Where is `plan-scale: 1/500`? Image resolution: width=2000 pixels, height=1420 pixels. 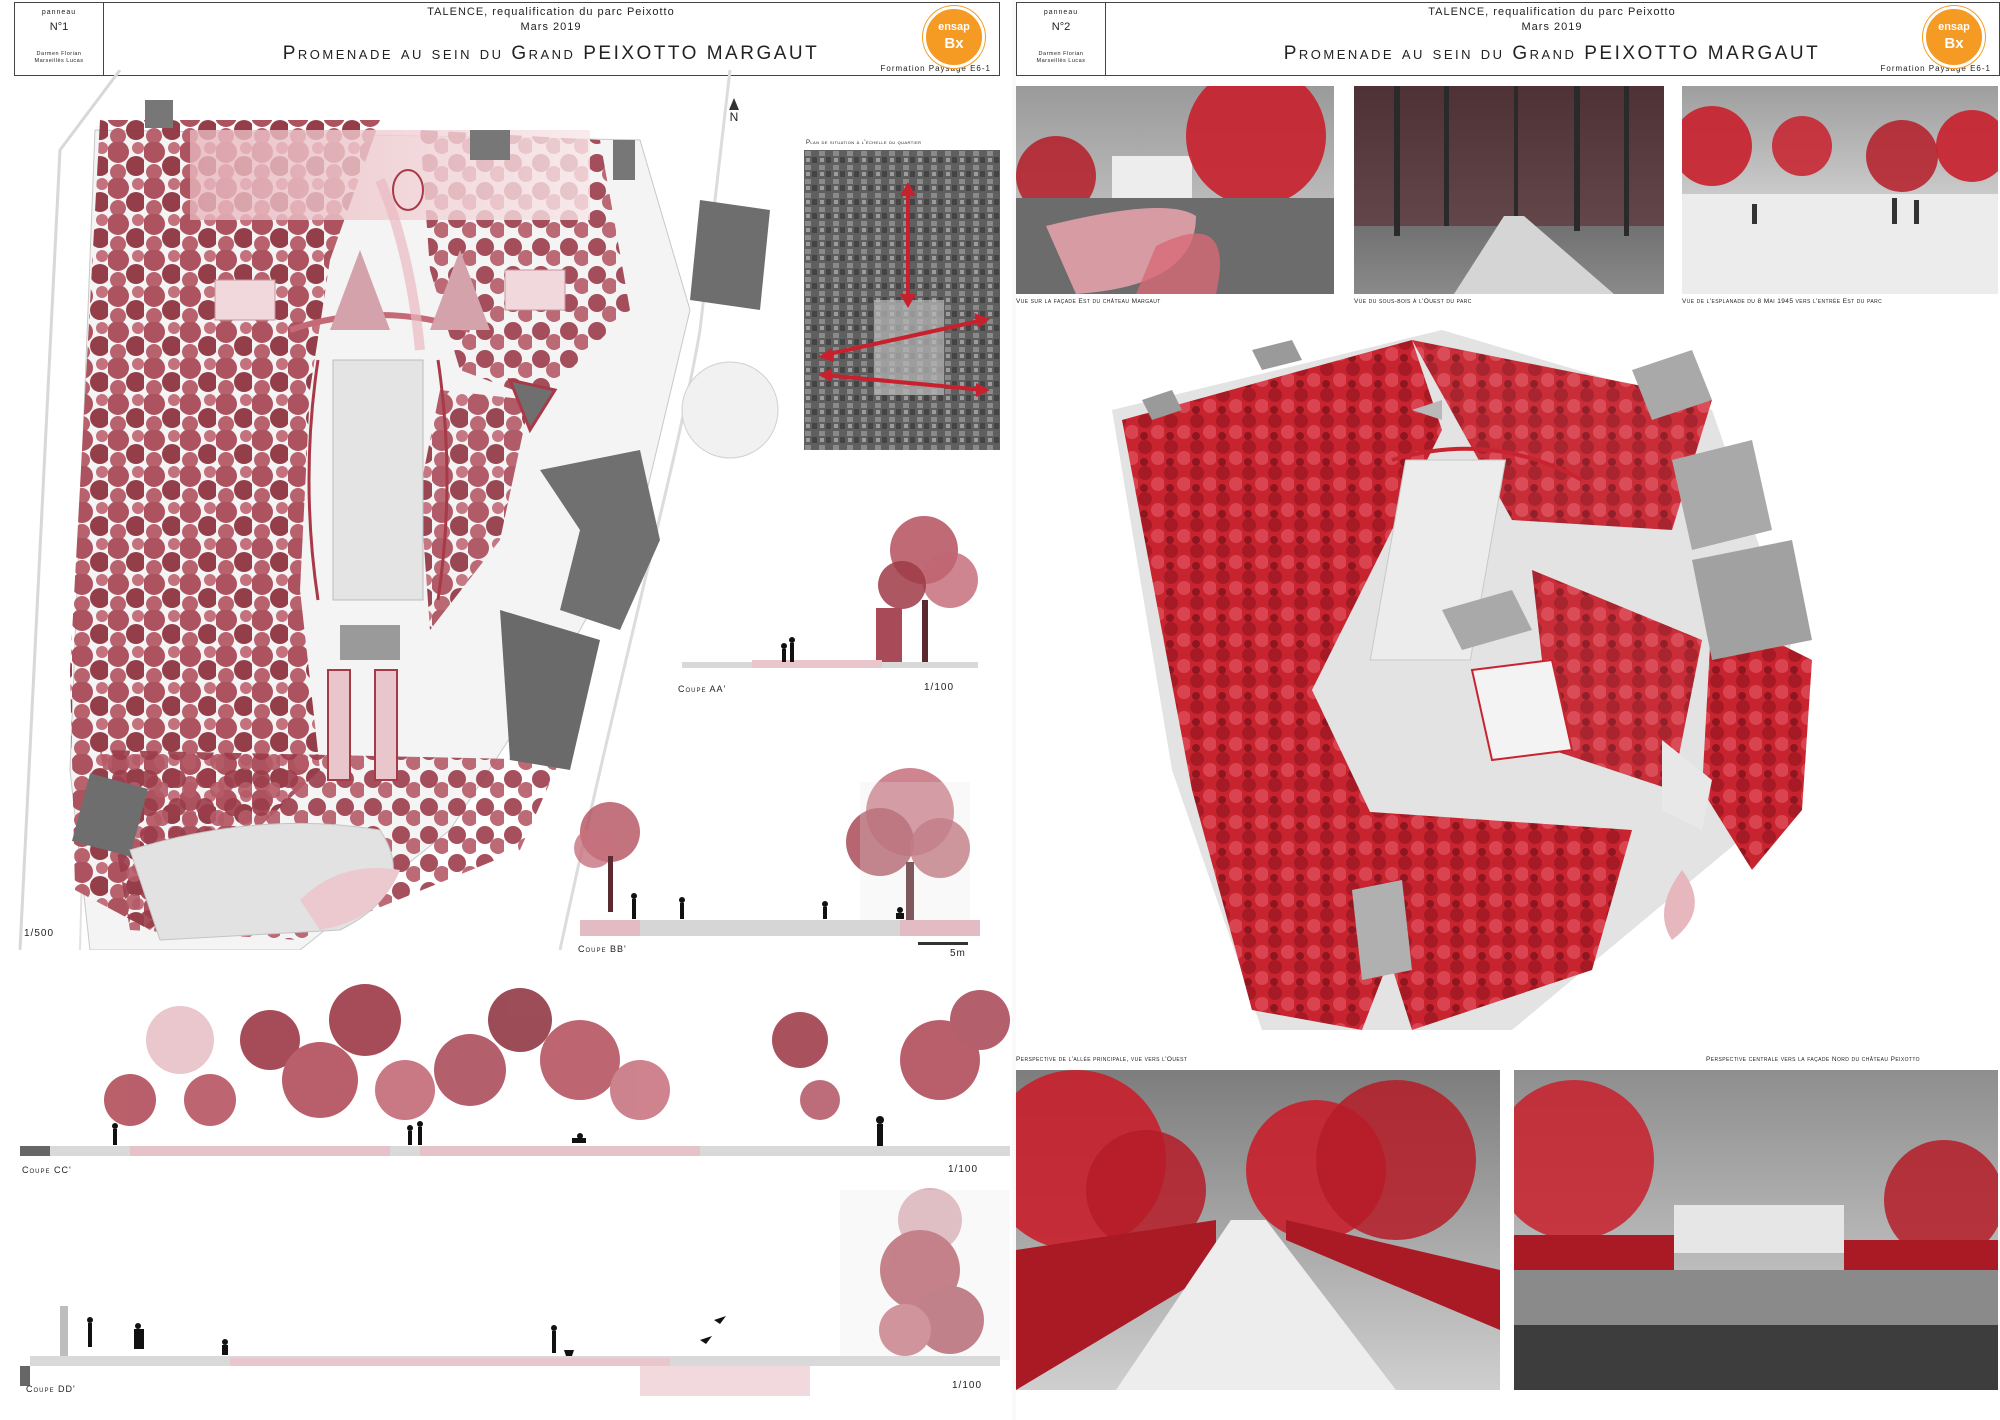
plan-scale: 1/500 is located at coordinates (39, 933).